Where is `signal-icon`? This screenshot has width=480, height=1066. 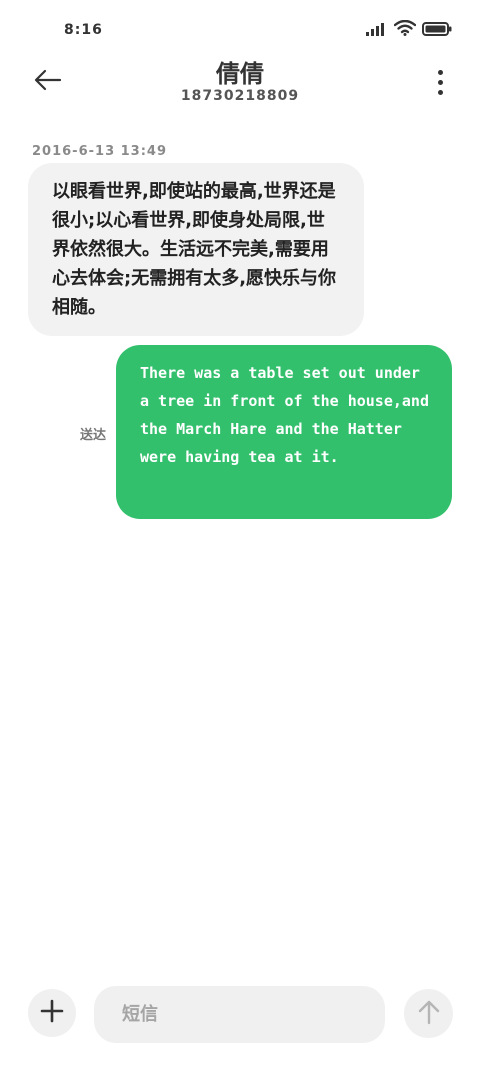 signal-icon is located at coordinates (377, 30).